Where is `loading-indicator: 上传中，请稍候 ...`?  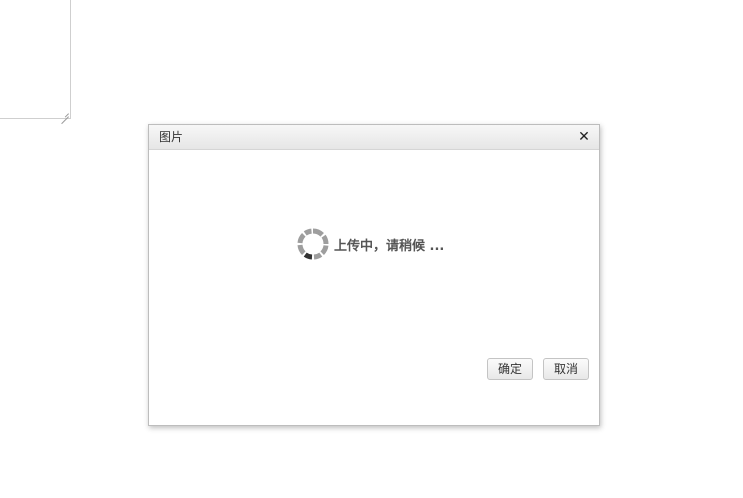 loading-indicator: 上传中，请稍候 ... is located at coordinates (370, 244).